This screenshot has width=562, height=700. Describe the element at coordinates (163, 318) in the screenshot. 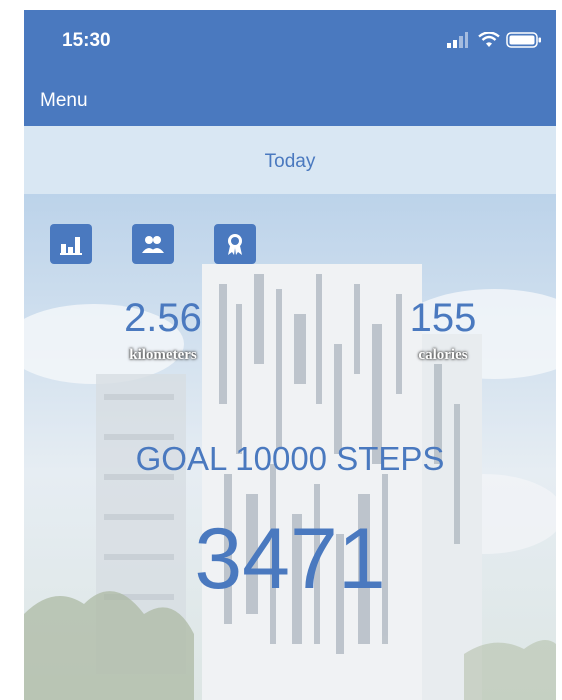

I see `distance-value: 2.56` at that location.